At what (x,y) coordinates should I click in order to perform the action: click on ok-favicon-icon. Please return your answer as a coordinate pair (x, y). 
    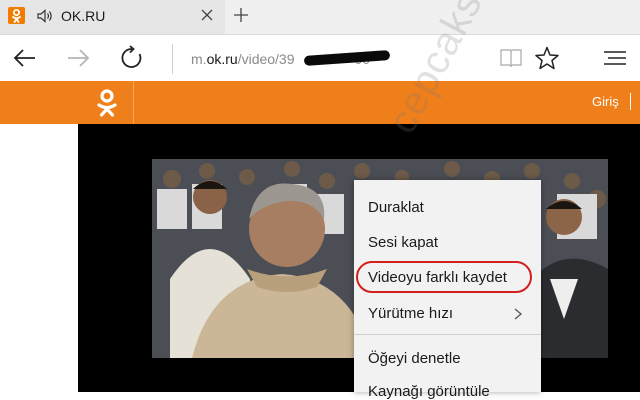
    Looking at the image, I should click on (16, 15).